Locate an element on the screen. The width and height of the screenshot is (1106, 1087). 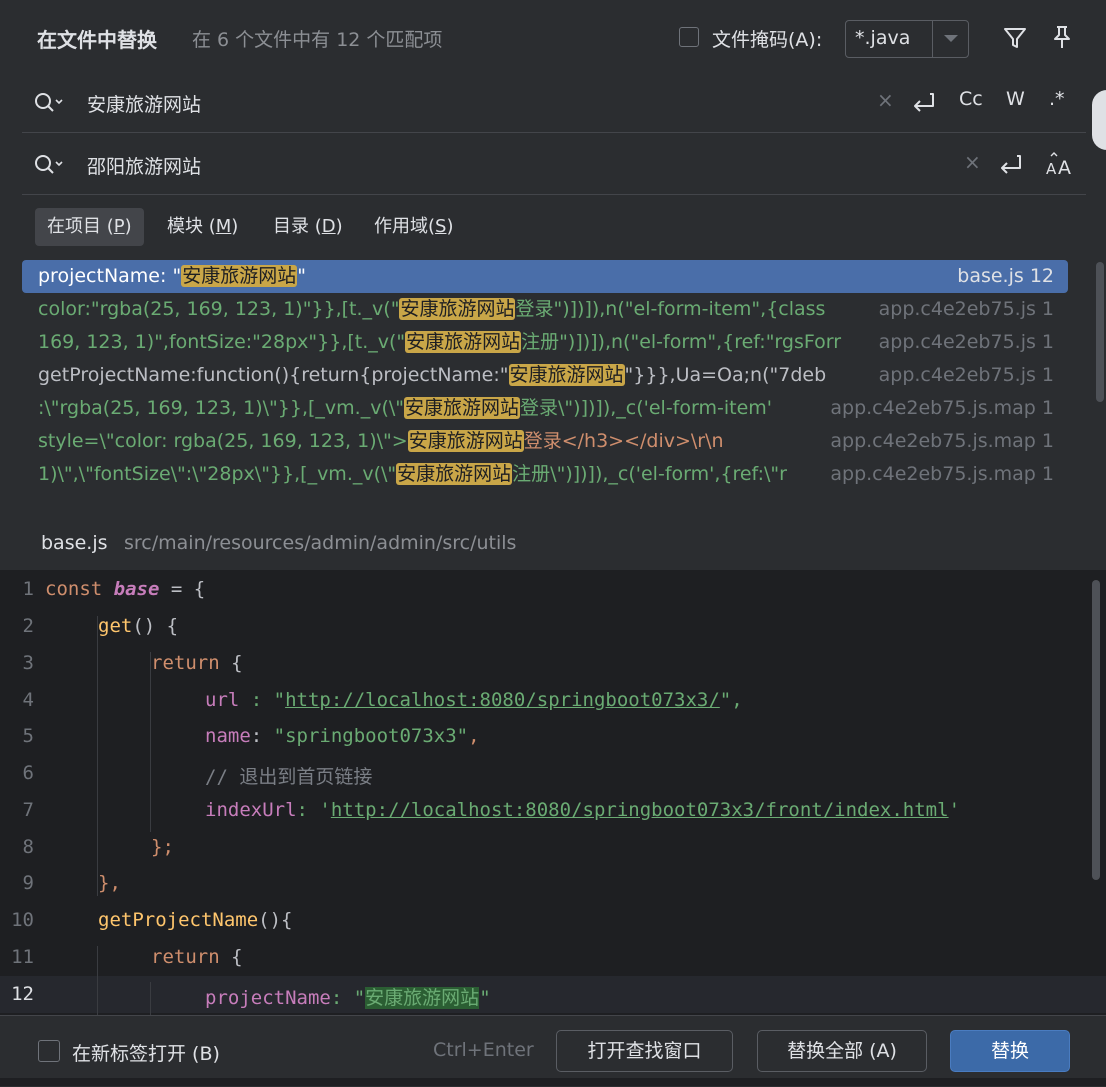
shortcut-hint: Ctrl+Enter is located at coordinates (483, 1050).